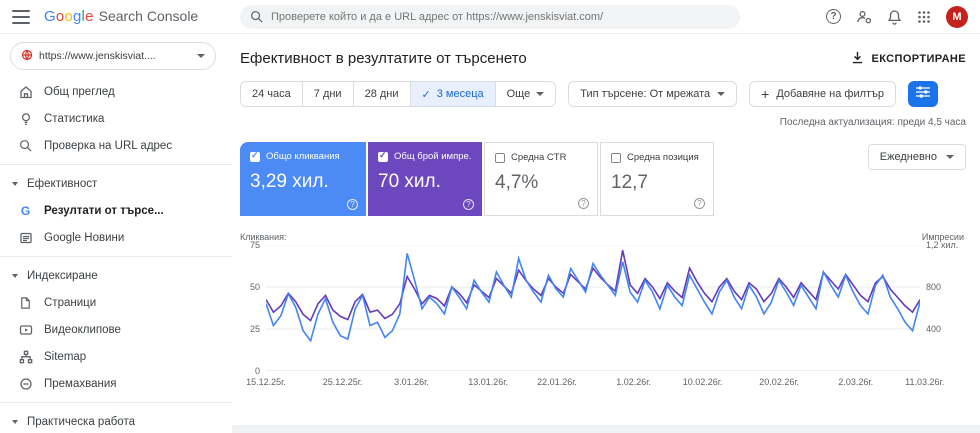 The width and height of the screenshot is (980, 433). Describe the element at coordinates (957, 16) in the screenshot. I see `avatar: М` at that location.